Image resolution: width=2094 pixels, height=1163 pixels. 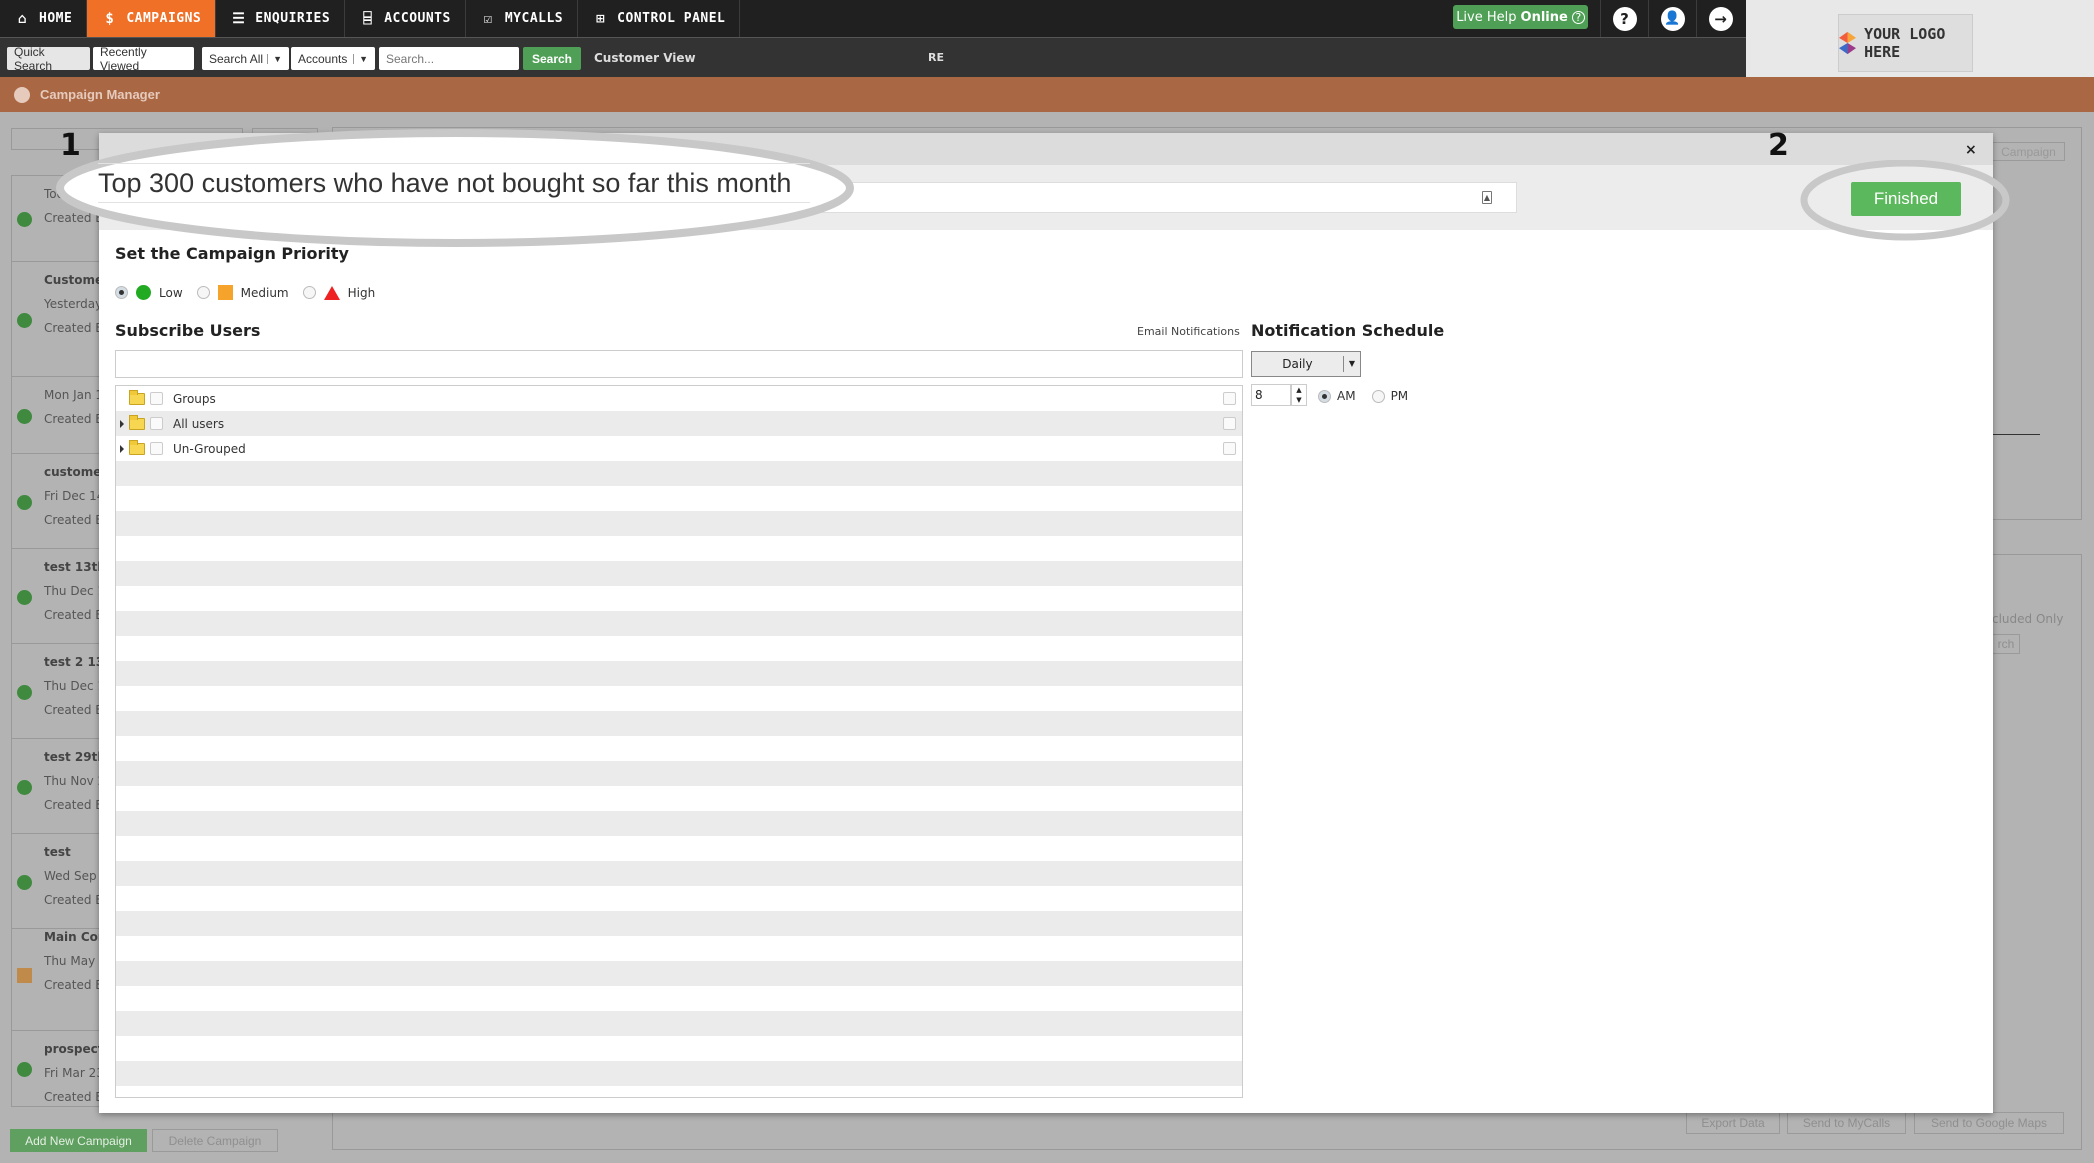 I want to click on nav-accounts: ⌸ ACCOUNTS, so click(x=405, y=18).